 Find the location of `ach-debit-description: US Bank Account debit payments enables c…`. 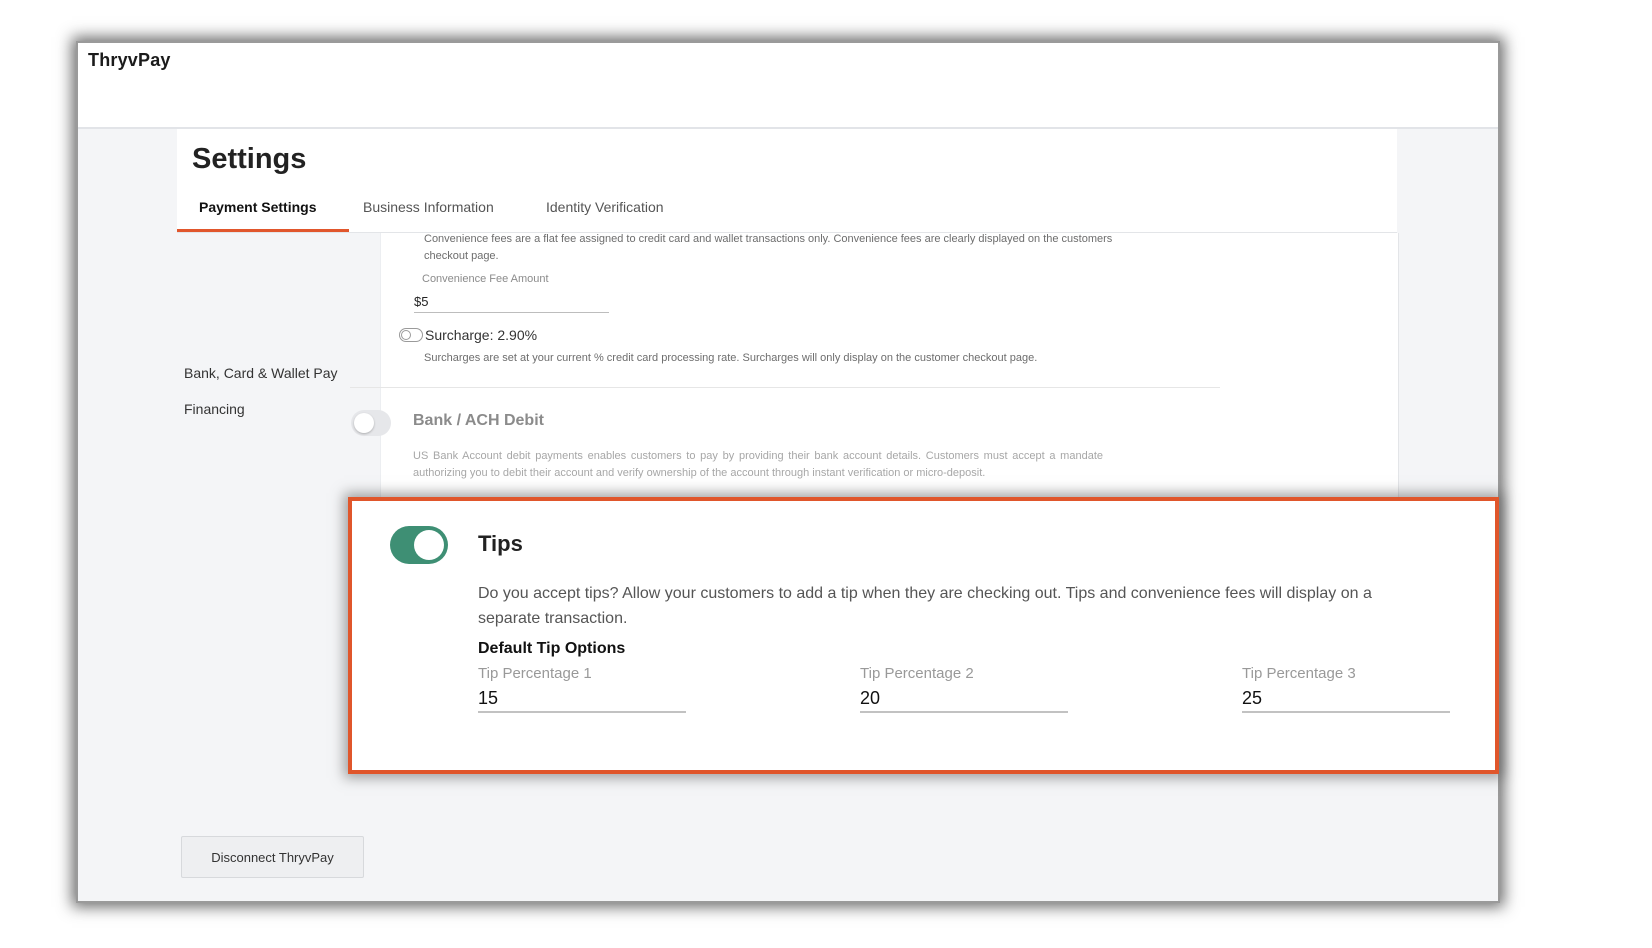

ach-debit-description: US Bank Account debit payments enables c… is located at coordinates (758, 464).